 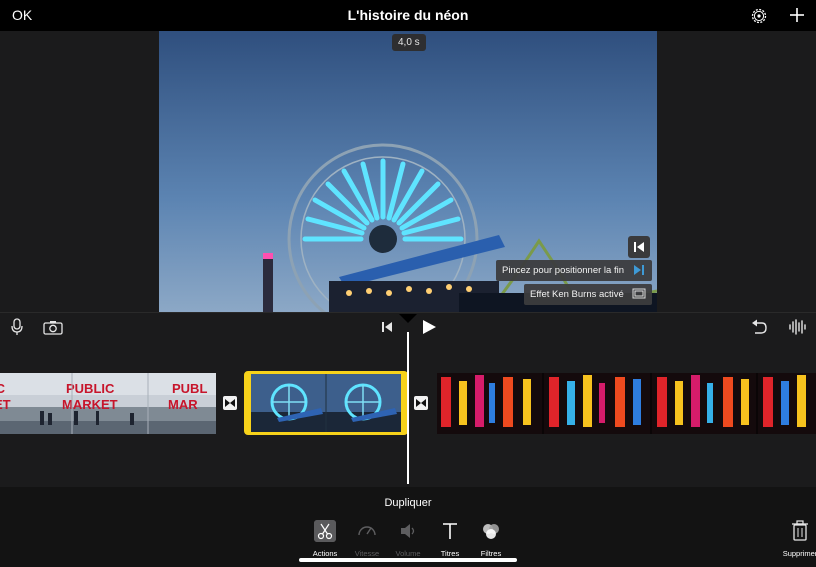 What do you see at coordinates (325, 531) in the screenshot?
I see `scissors-icon` at bounding box center [325, 531].